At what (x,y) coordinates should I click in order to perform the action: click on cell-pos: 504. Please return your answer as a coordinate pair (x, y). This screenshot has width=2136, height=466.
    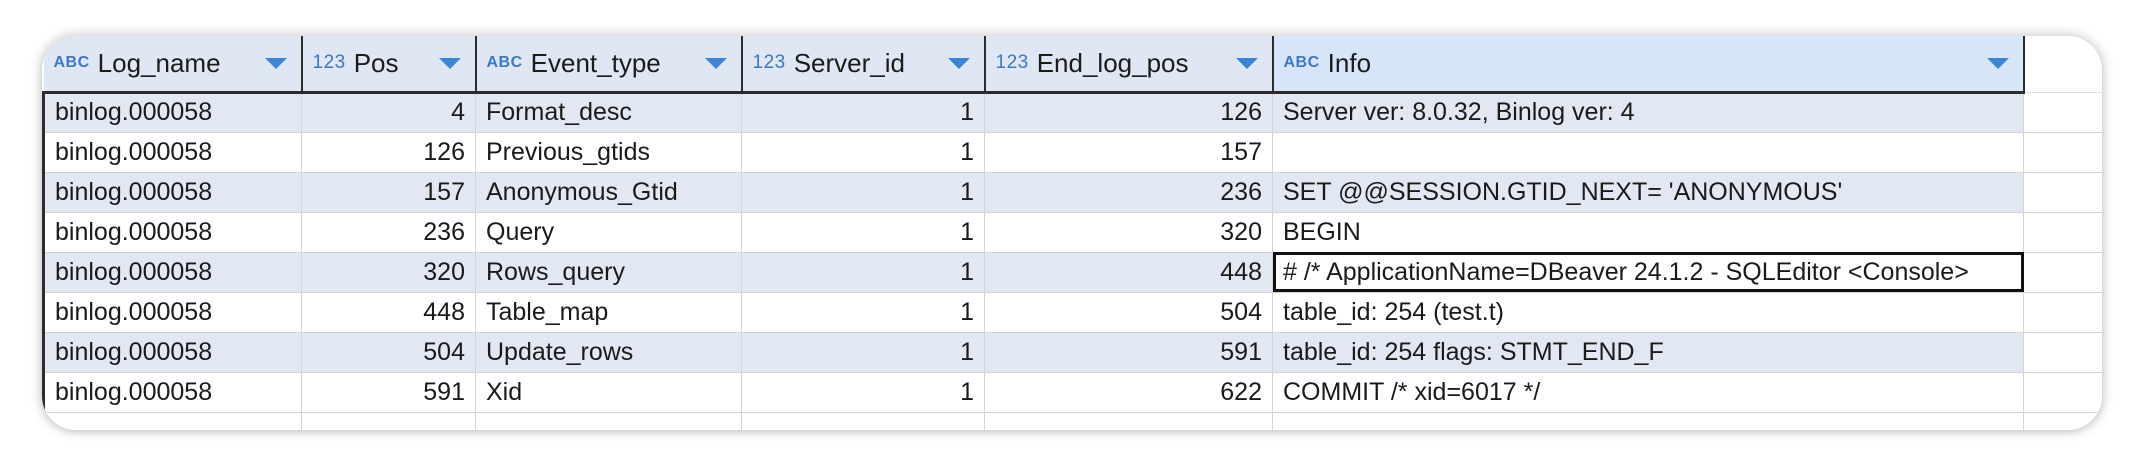
    Looking at the image, I should click on (388, 352).